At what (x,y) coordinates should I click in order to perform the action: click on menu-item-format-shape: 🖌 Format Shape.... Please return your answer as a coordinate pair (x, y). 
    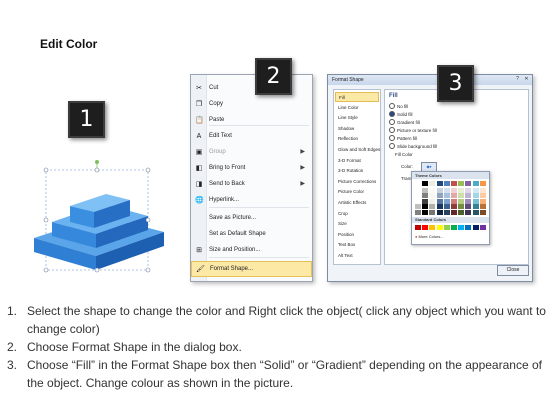
    Looking at the image, I should click on (251, 269).